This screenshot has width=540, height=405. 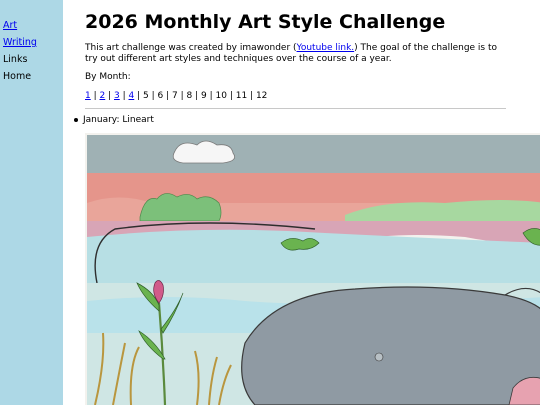 I want to click on sidebar-item-writing: Writing, so click(x=20, y=45).